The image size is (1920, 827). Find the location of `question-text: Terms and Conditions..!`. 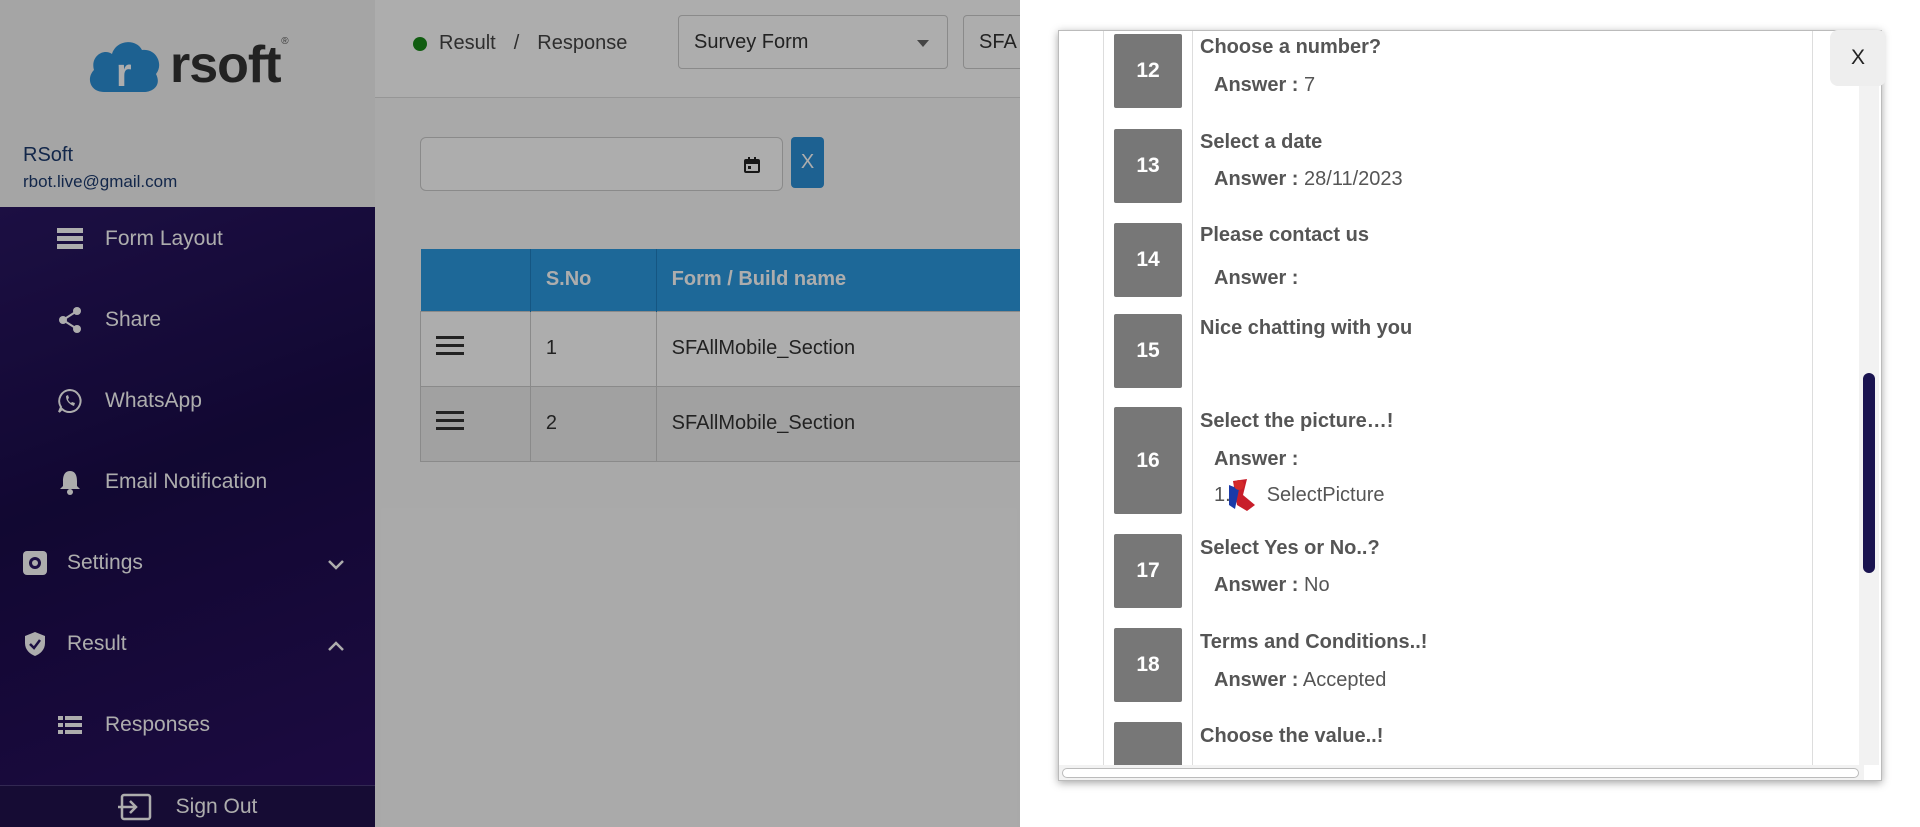

question-text: Terms and Conditions..! is located at coordinates (1314, 642).